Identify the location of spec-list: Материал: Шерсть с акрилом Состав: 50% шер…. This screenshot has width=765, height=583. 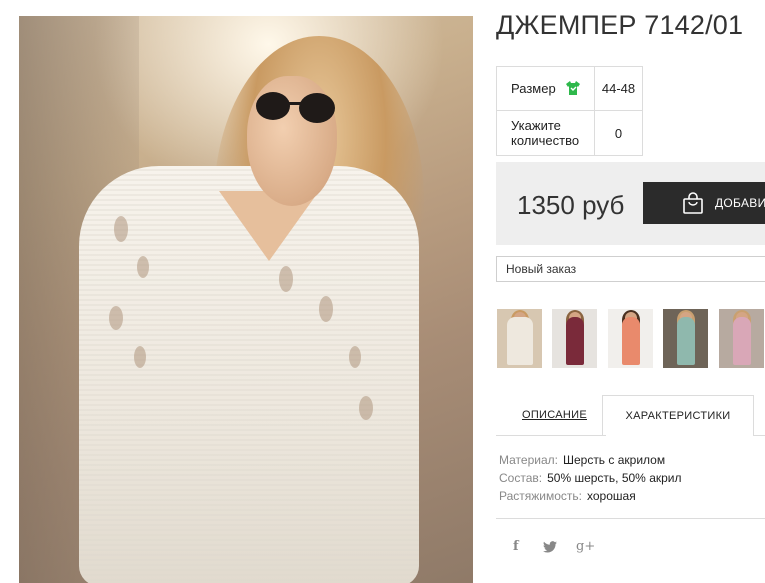
(590, 478).